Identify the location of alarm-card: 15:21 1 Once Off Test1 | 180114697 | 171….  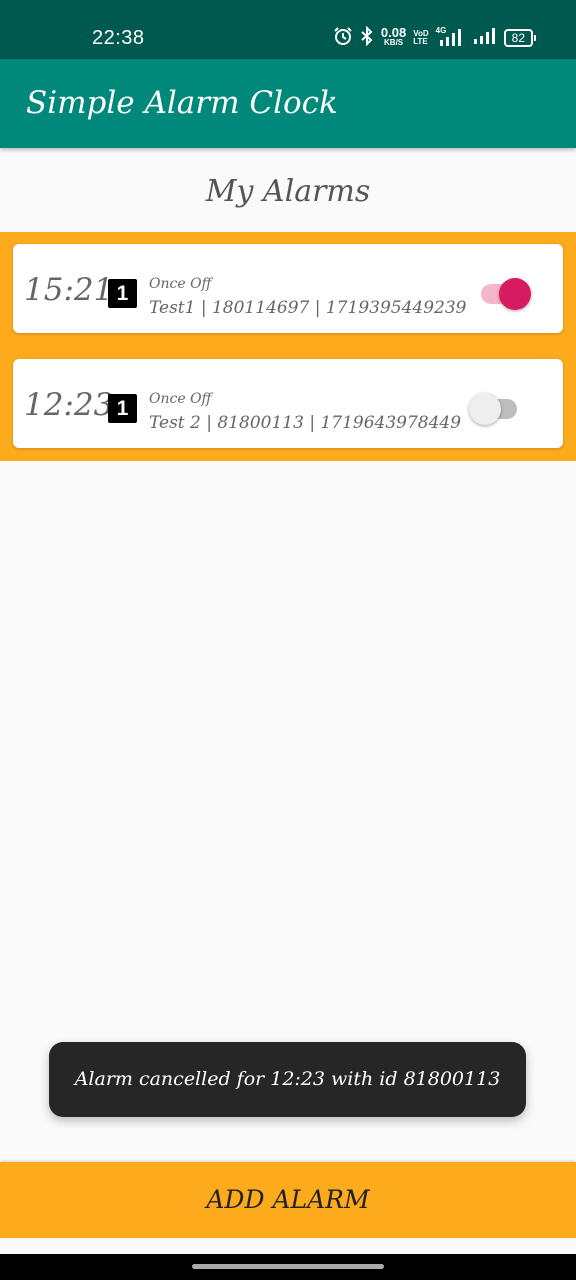
(288, 288).